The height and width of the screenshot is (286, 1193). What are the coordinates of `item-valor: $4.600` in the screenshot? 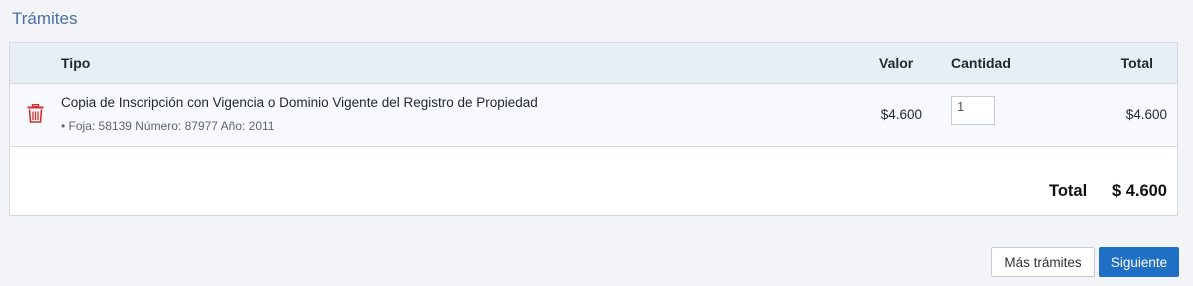 It's located at (901, 114).